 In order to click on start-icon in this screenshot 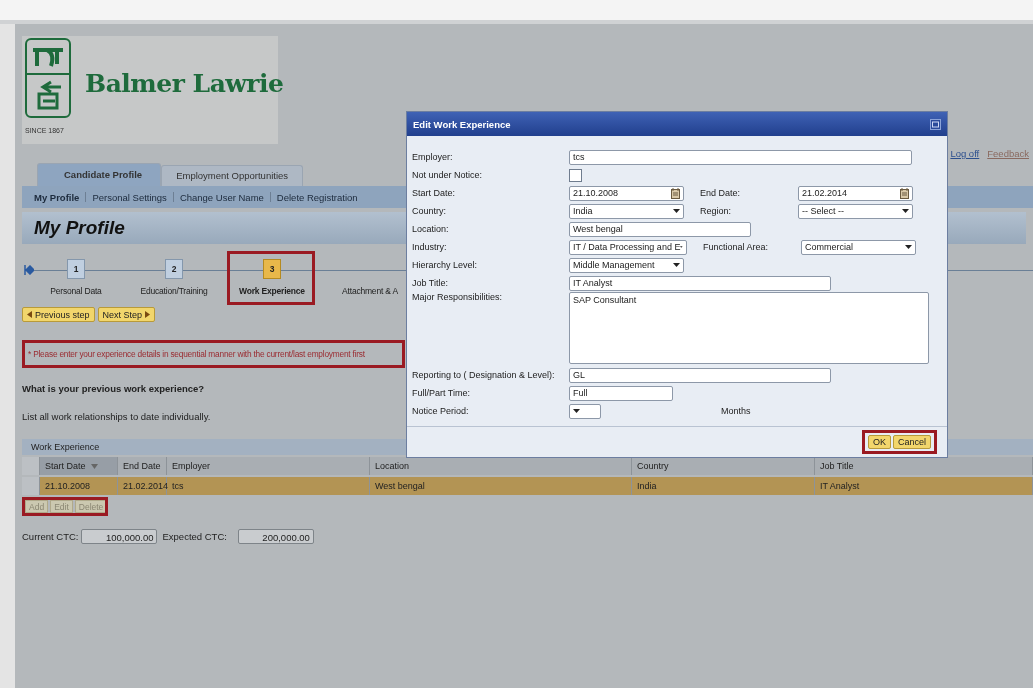, I will do `click(29, 270)`.